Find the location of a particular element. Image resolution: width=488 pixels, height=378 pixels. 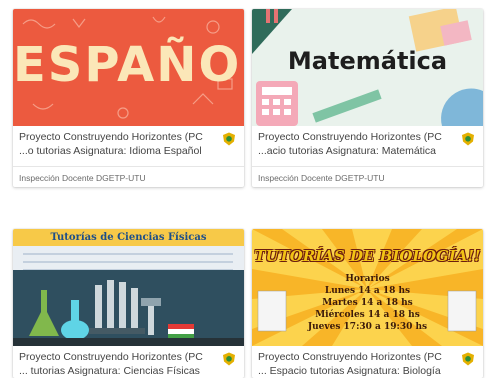

lab-background is located at coordinates (128, 308).